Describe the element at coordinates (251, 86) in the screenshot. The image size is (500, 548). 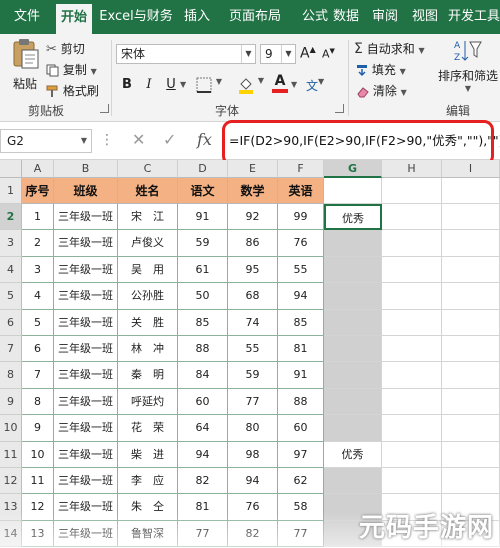
I see `fill-color-button: ▼` at that location.